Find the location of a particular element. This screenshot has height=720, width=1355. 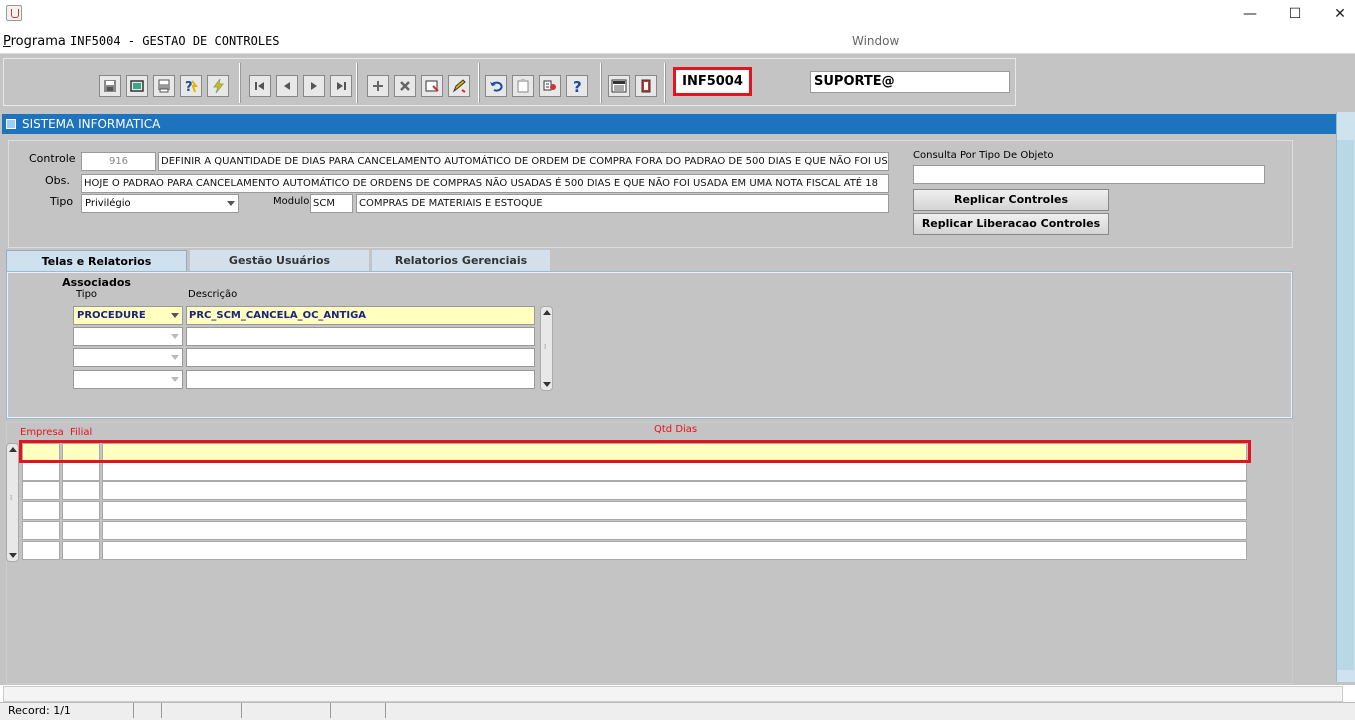

scrollbar-thumb is located at coordinates (1345, 405).